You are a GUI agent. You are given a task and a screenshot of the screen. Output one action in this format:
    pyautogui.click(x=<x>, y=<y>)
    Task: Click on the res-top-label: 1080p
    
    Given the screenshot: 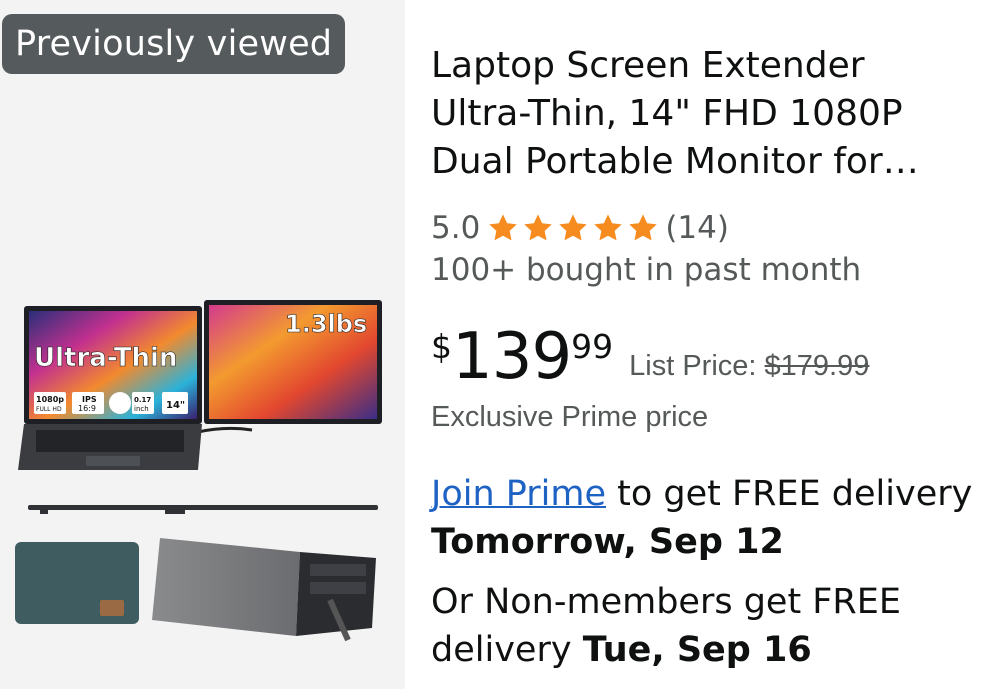 What is the action you would take?
    pyautogui.click(x=50, y=399)
    